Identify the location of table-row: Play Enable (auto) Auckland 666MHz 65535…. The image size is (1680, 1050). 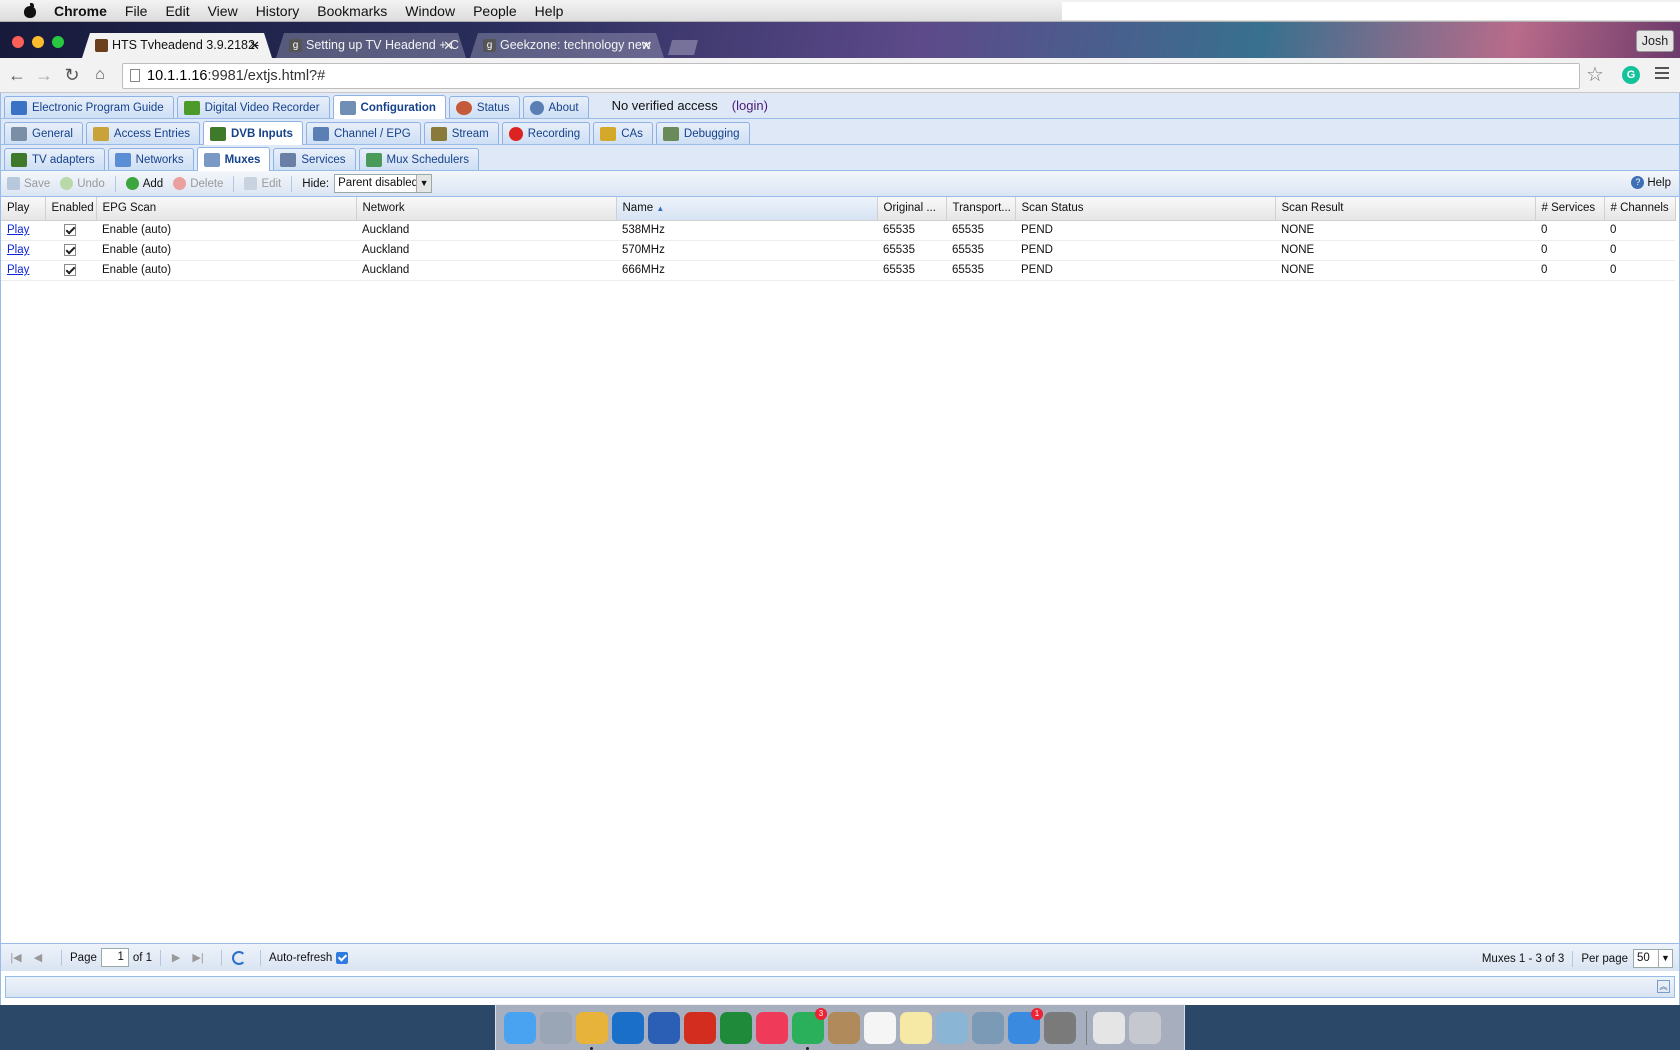
(838, 270).